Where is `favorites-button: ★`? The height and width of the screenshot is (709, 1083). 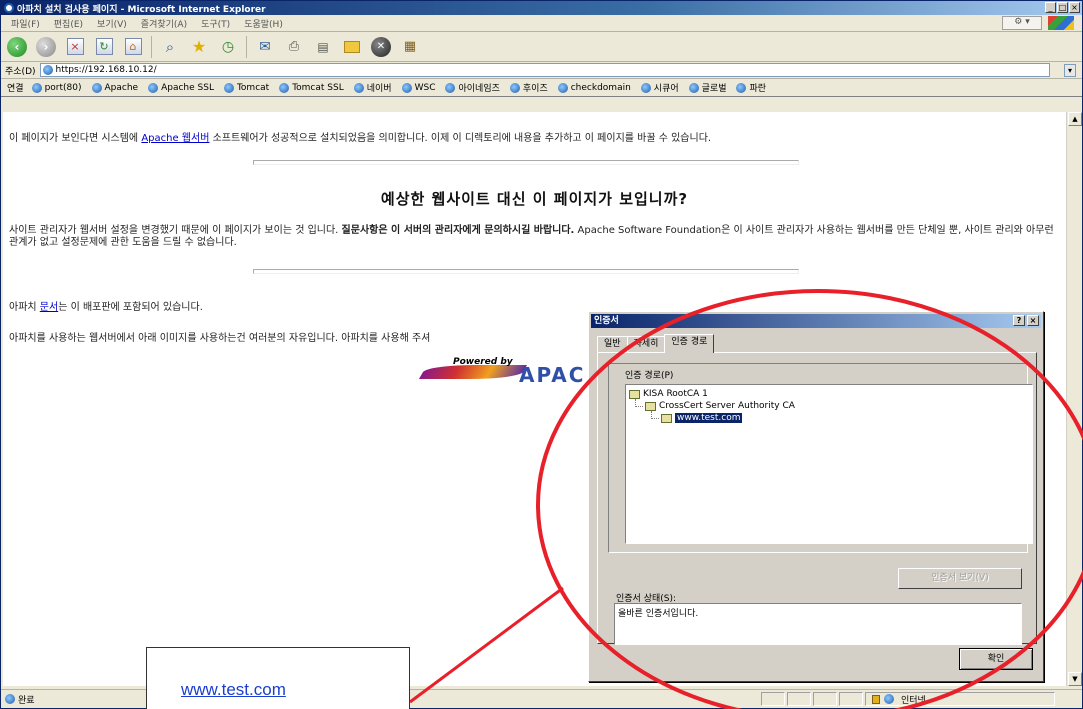 favorites-button: ★ is located at coordinates (199, 47).